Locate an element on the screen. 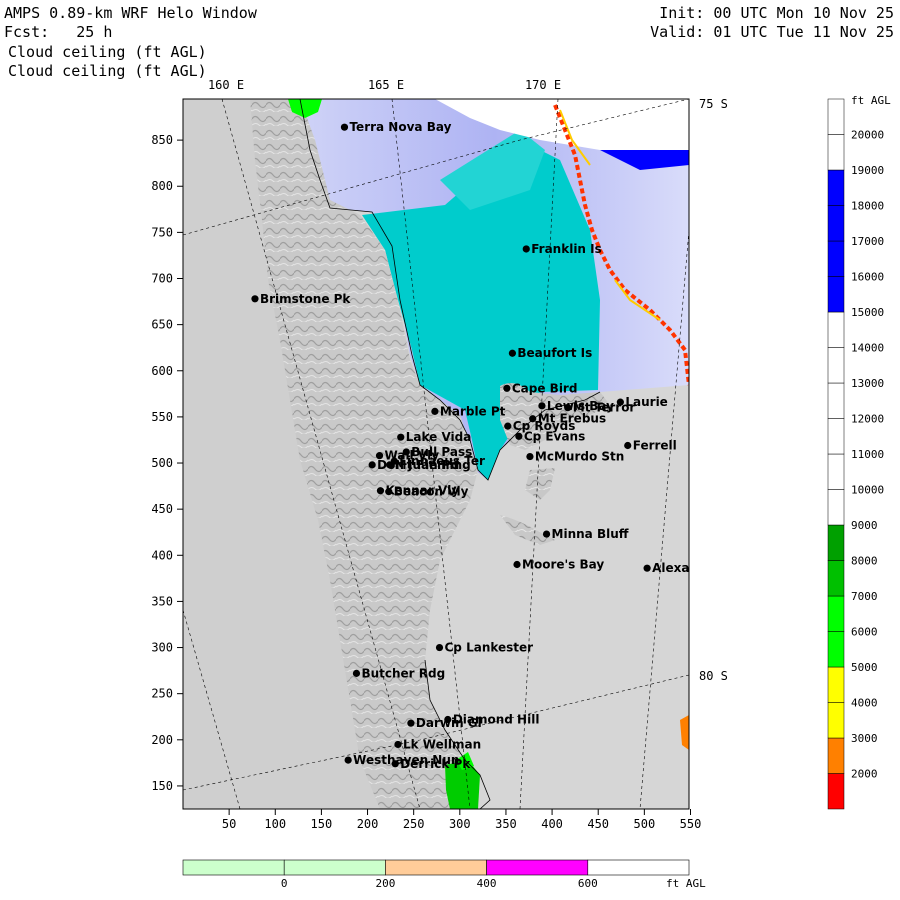  terrain-bar-label: 200 is located at coordinates (385, 883).